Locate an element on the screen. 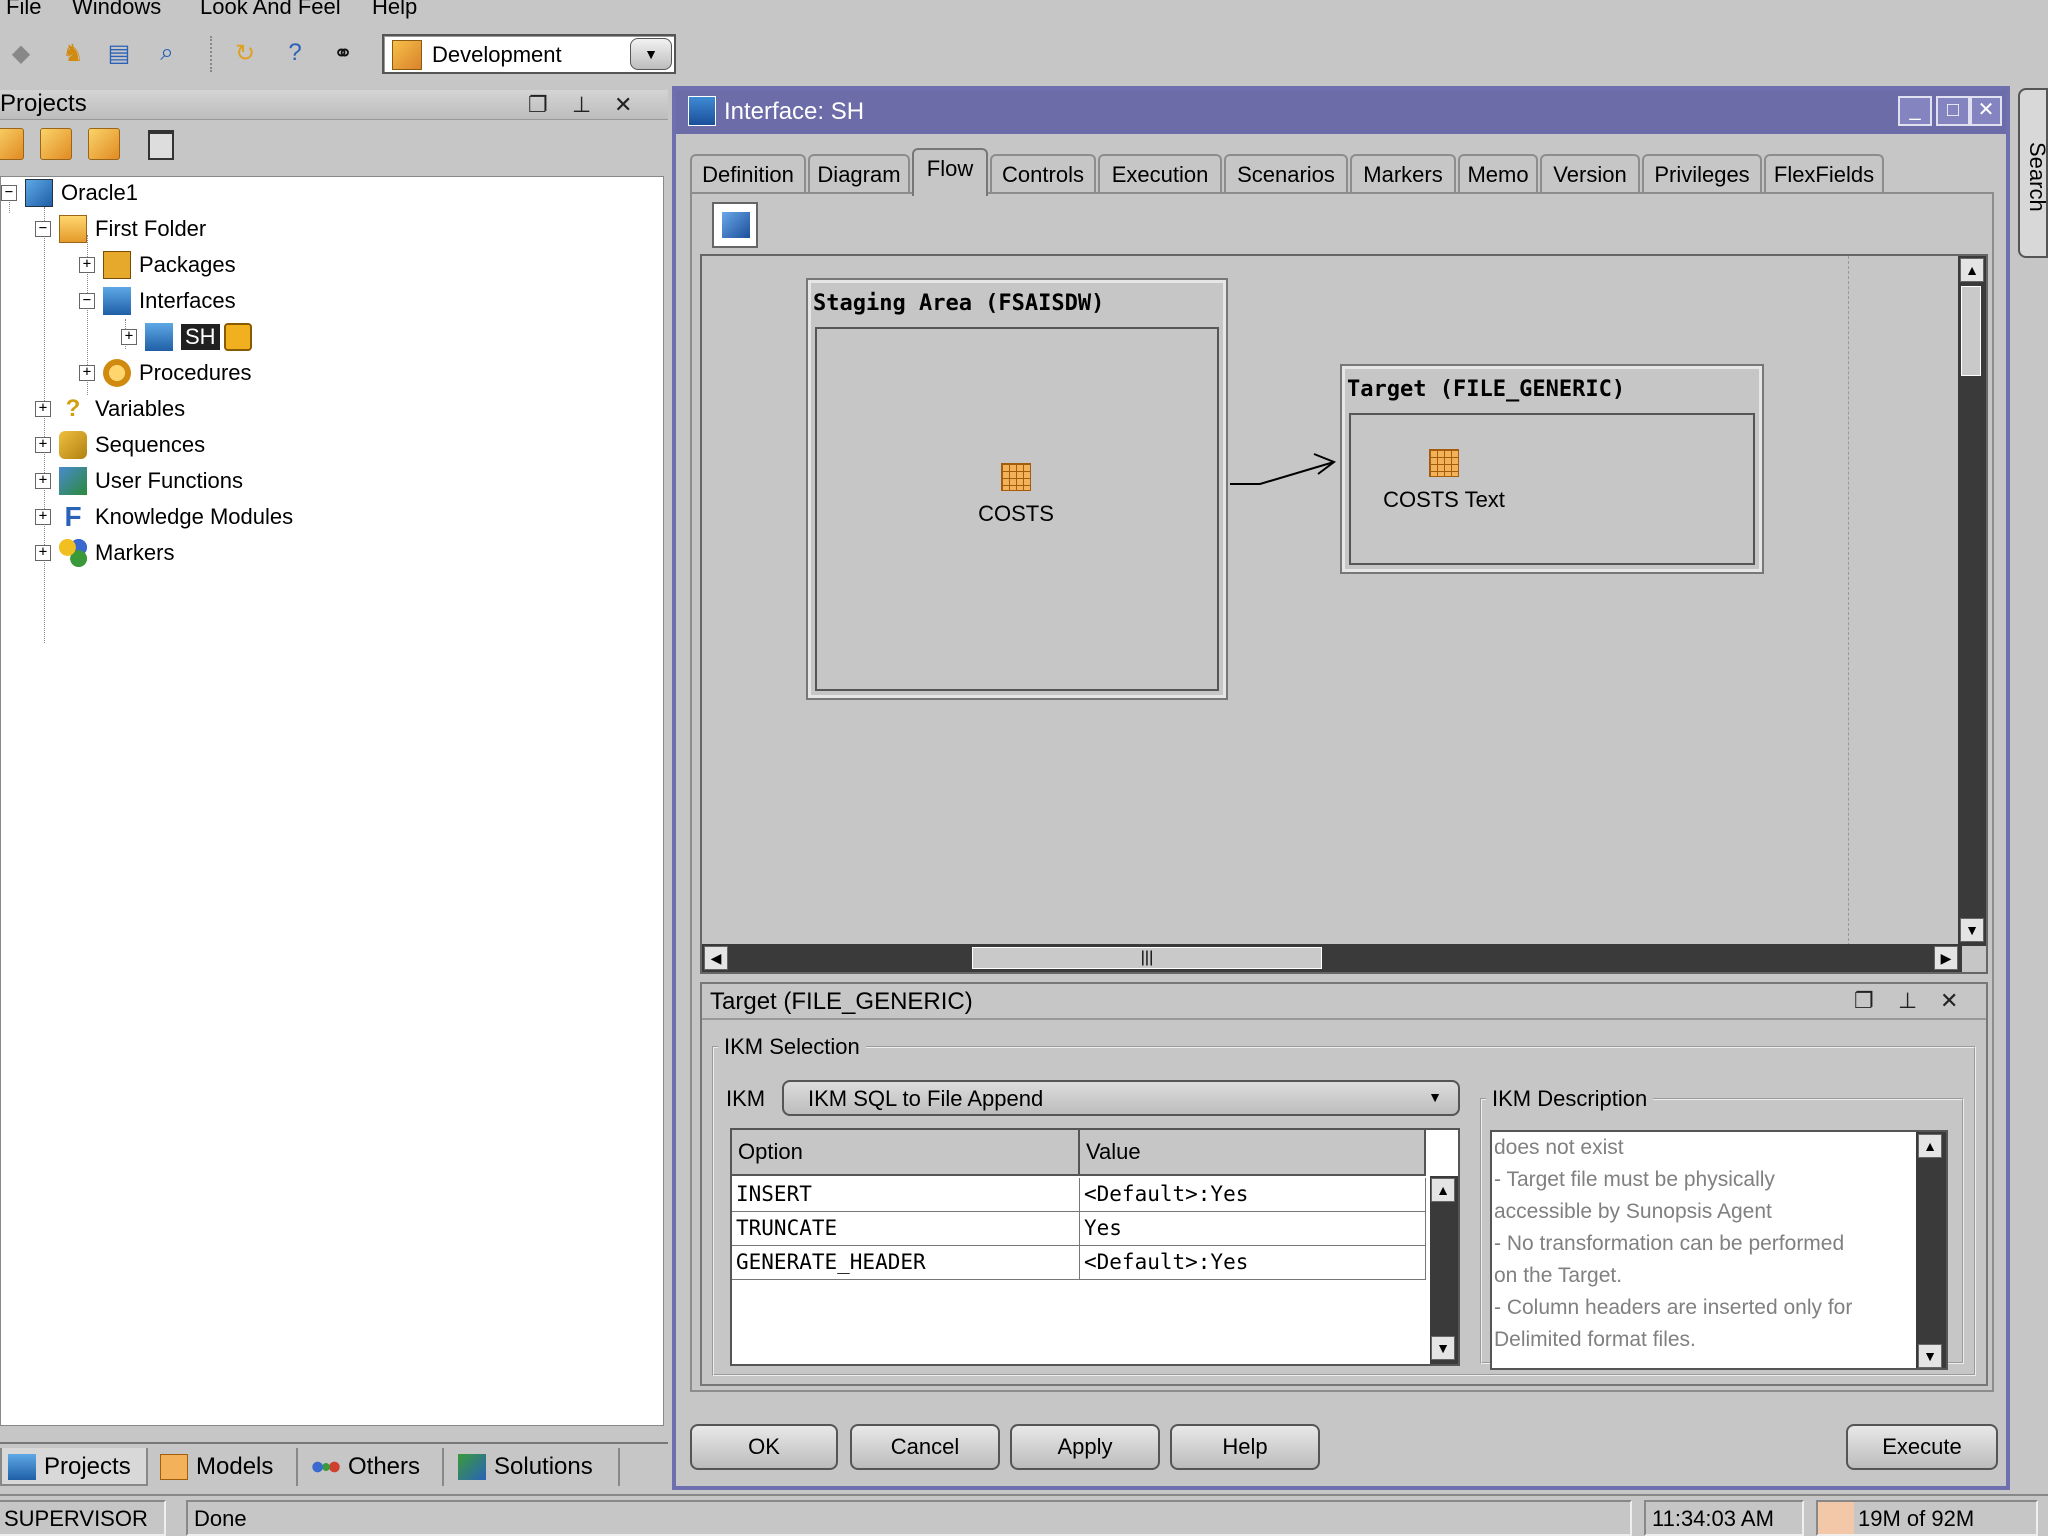  apply-button: Apply is located at coordinates (1085, 1447).